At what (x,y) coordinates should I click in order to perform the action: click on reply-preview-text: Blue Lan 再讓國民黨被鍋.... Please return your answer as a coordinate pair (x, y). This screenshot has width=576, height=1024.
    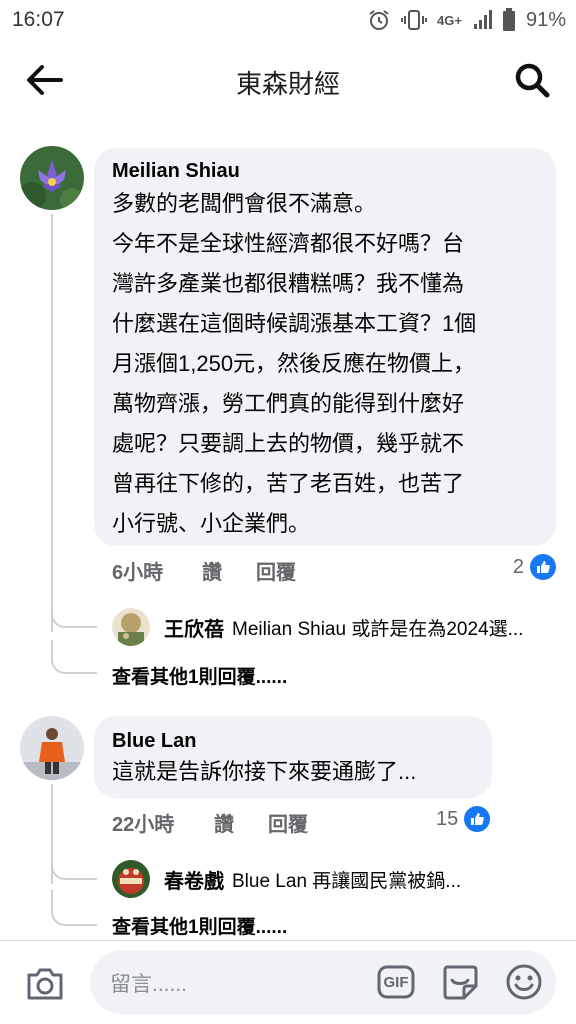
    Looking at the image, I should click on (347, 881).